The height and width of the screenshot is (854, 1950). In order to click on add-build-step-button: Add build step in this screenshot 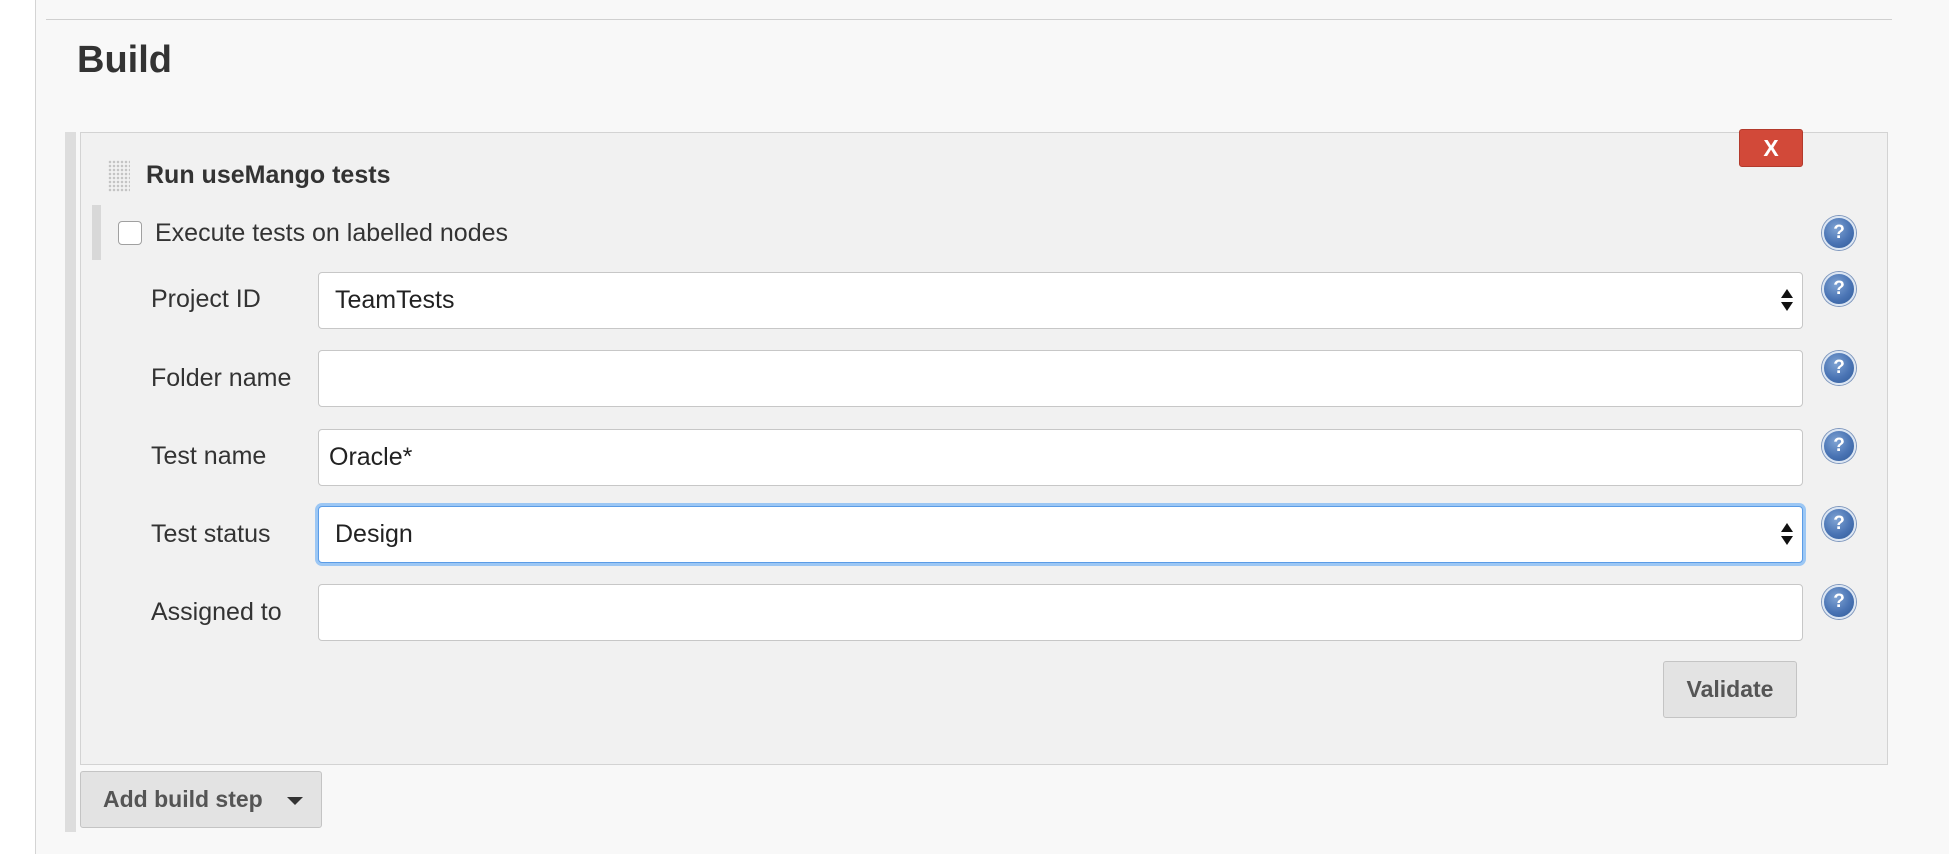, I will do `click(201, 799)`.